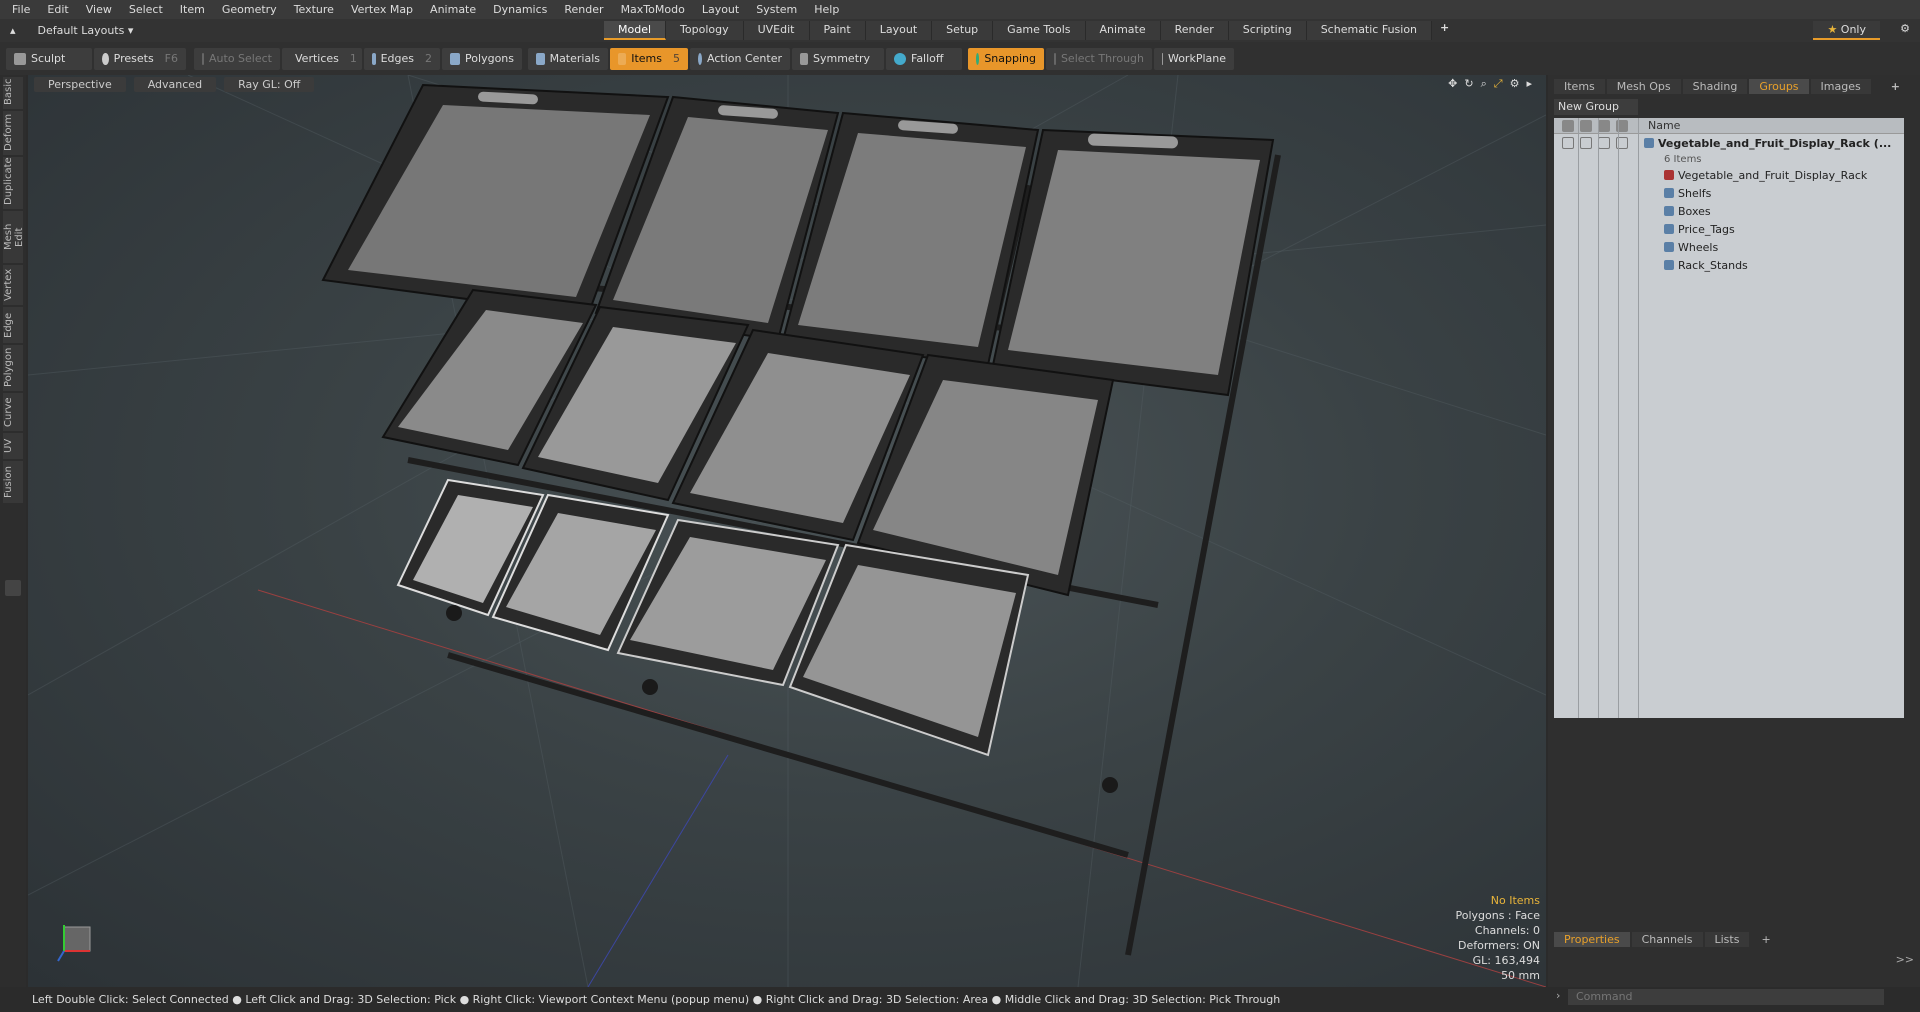 This screenshot has width=1920, height=1012. What do you see at coordinates (1507, 930) in the screenshot?
I see `stats-channels: Channels: 0` at bounding box center [1507, 930].